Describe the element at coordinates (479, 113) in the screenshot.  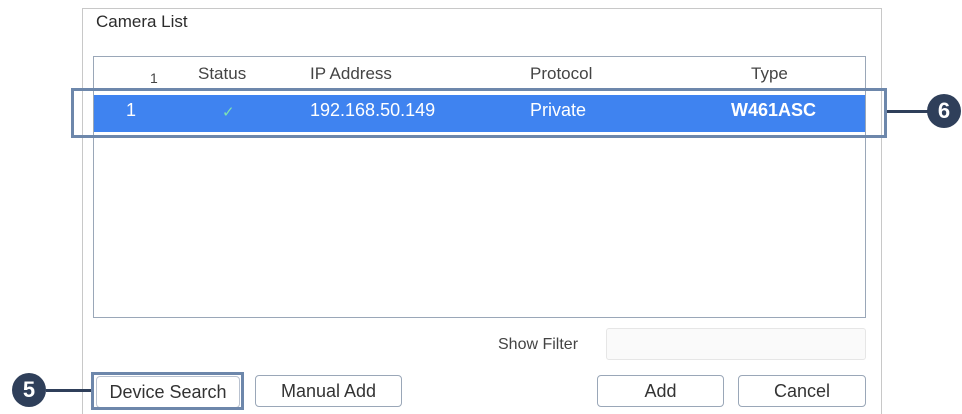
I see `callout-highlight-row` at that location.